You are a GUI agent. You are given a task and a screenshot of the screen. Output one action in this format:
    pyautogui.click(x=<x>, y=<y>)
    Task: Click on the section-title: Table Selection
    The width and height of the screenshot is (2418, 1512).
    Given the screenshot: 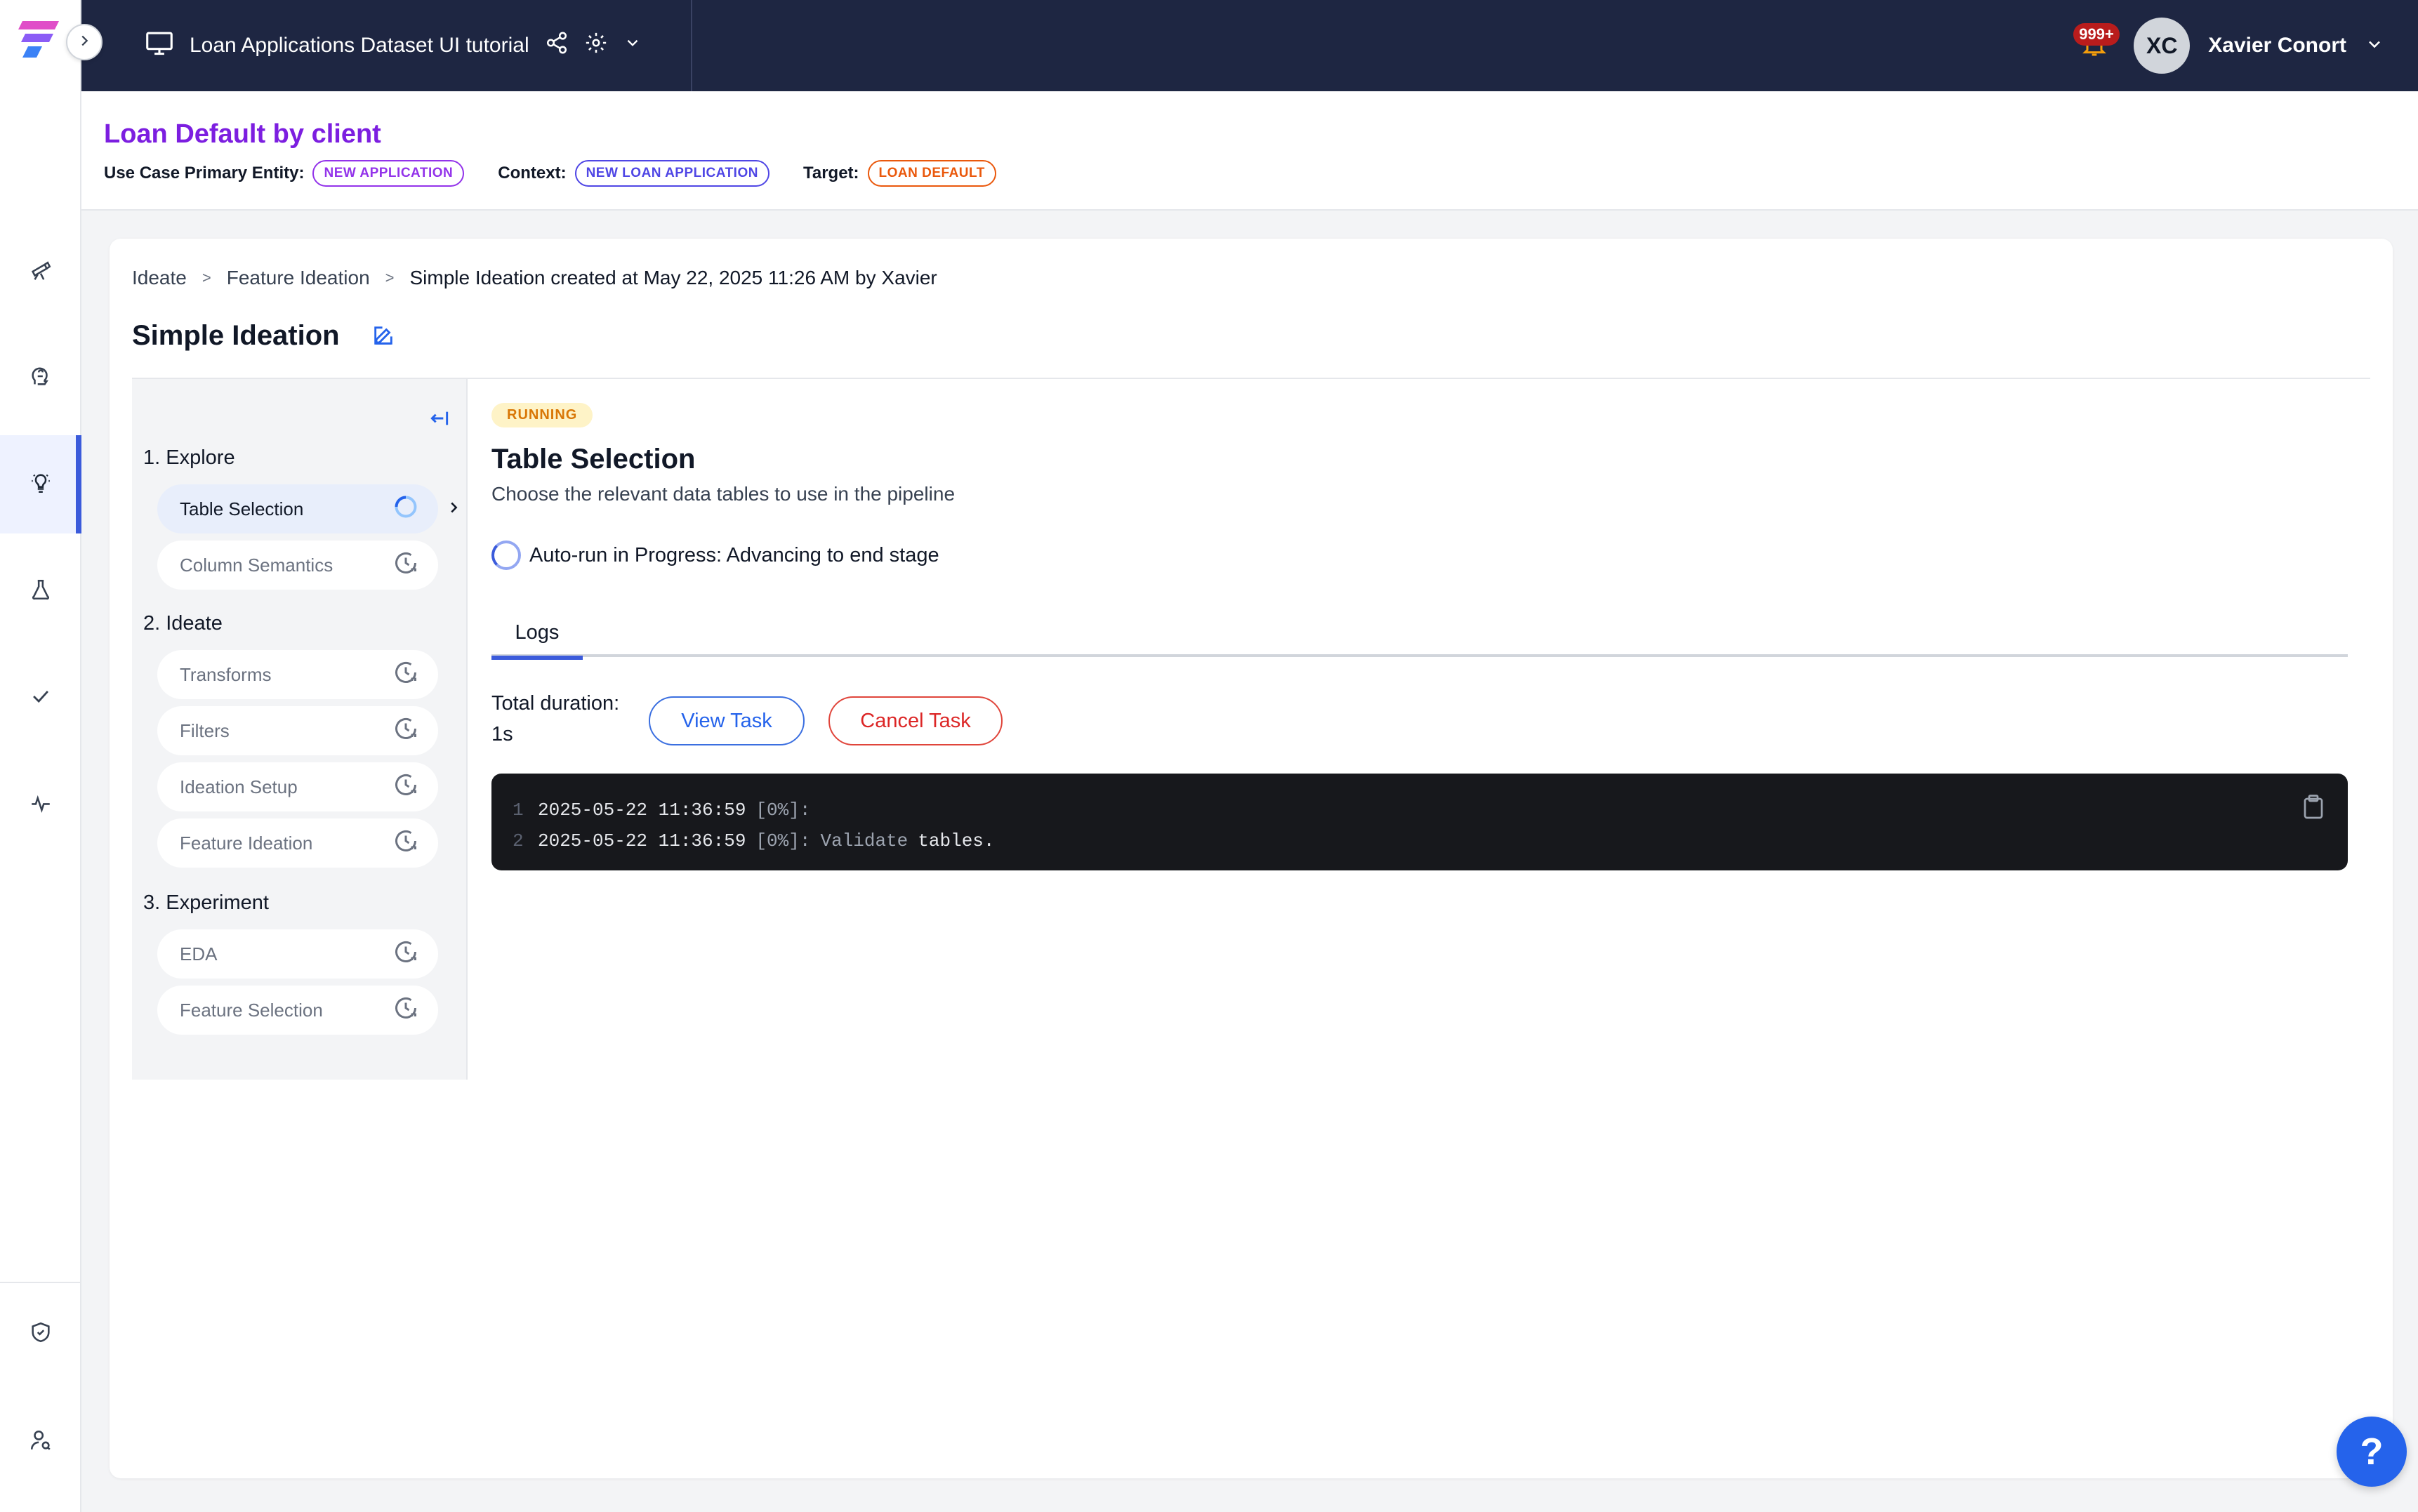 What is the action you would take?
    pyautogui.click(x=593, y=459)
    